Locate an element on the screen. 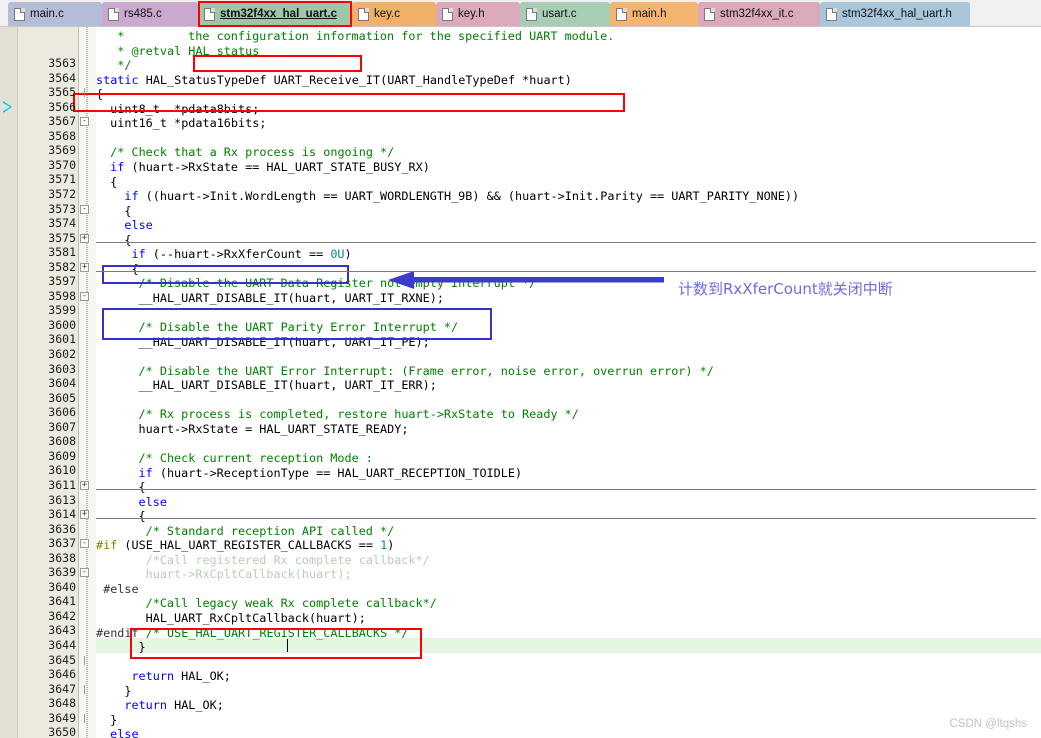 The width and height of the screenshot is (1041, 738). watermark-label: CSDN @ltqshs is located at coordinates (988, 724).